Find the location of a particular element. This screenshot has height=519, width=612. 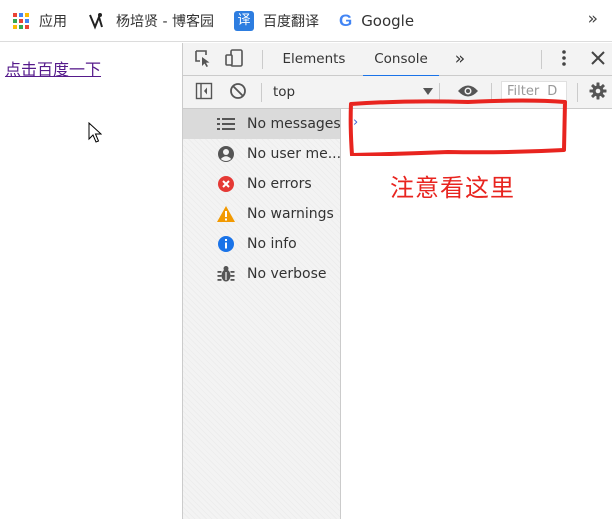

sidebar-item-label: No info is located at coordinates (272, 244).